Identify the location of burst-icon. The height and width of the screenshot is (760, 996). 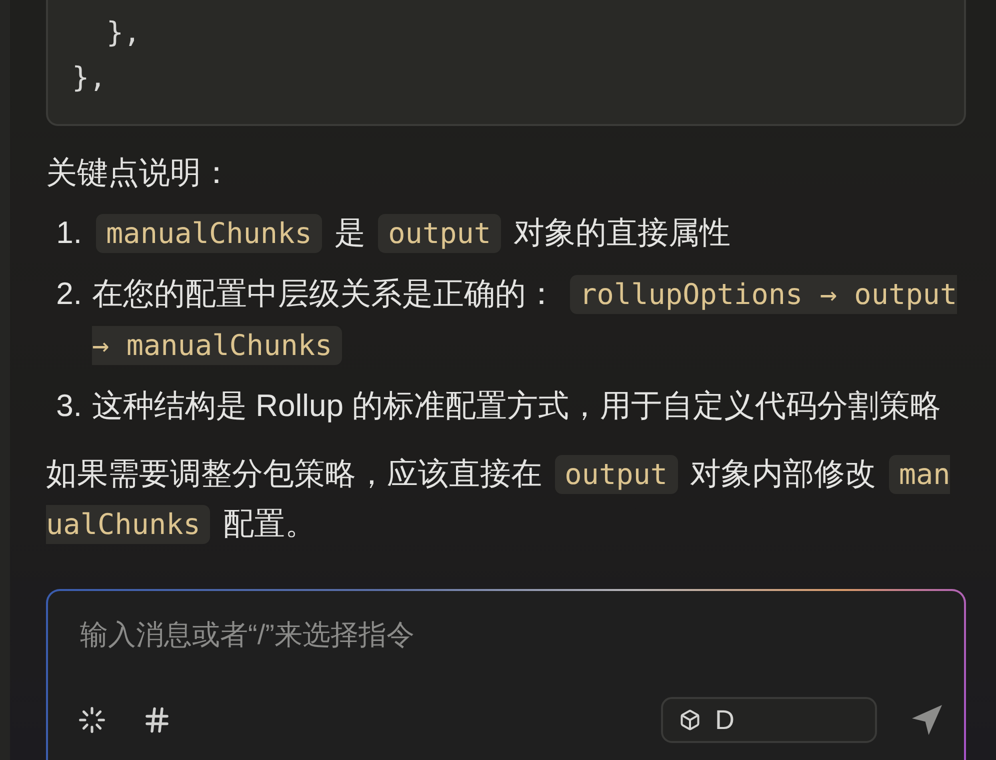
(92, 720).